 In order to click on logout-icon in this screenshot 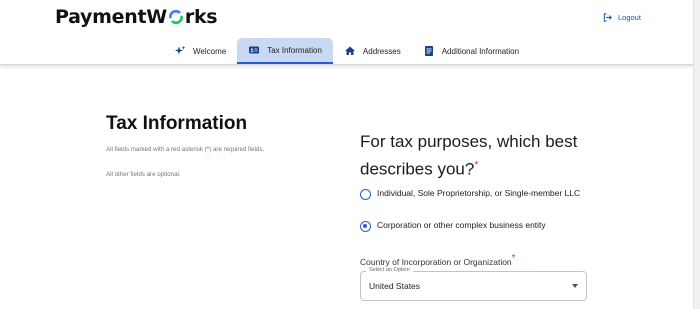, I will do `click(607, 17)`.